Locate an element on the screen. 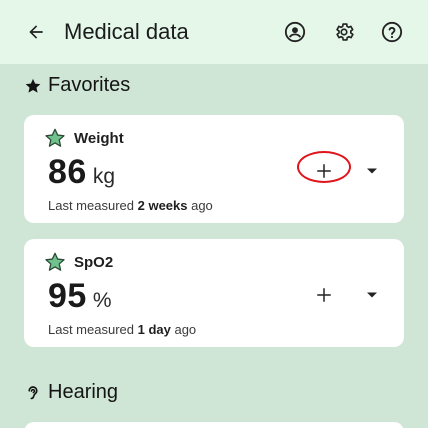 This screenshot has height=428, width=428. meta-duration: 2 weeks is located at coordinates (162, 205).